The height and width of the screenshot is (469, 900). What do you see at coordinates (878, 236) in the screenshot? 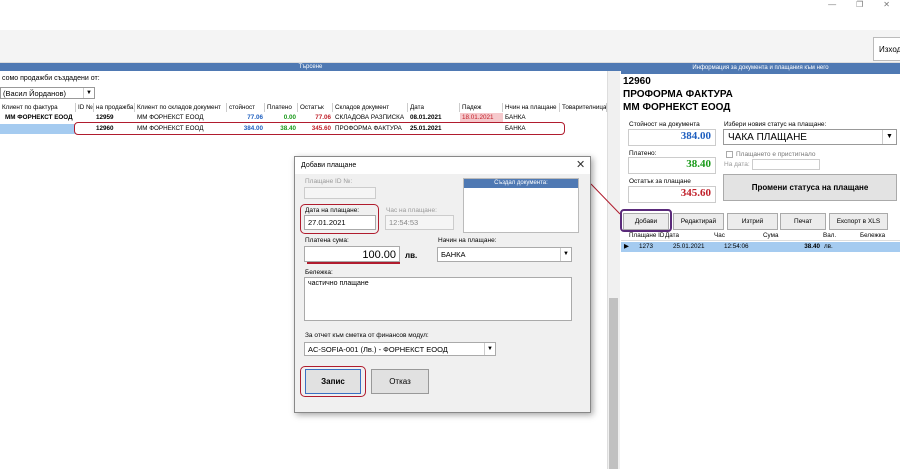
I see `column-header: Бележка` at bounding box center [878, 236].